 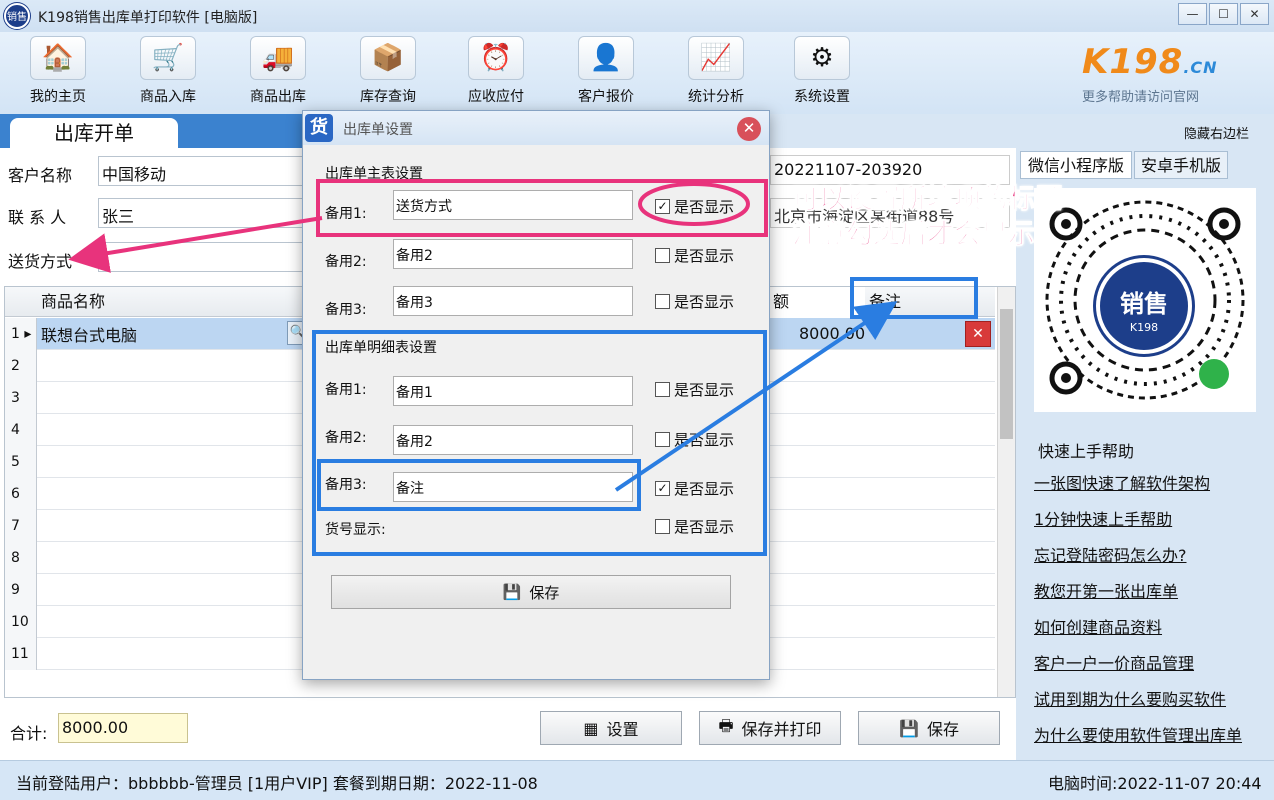 I want to click on toolbar-stock-out: 🚚 商品出库, so click(x=278, y=72).